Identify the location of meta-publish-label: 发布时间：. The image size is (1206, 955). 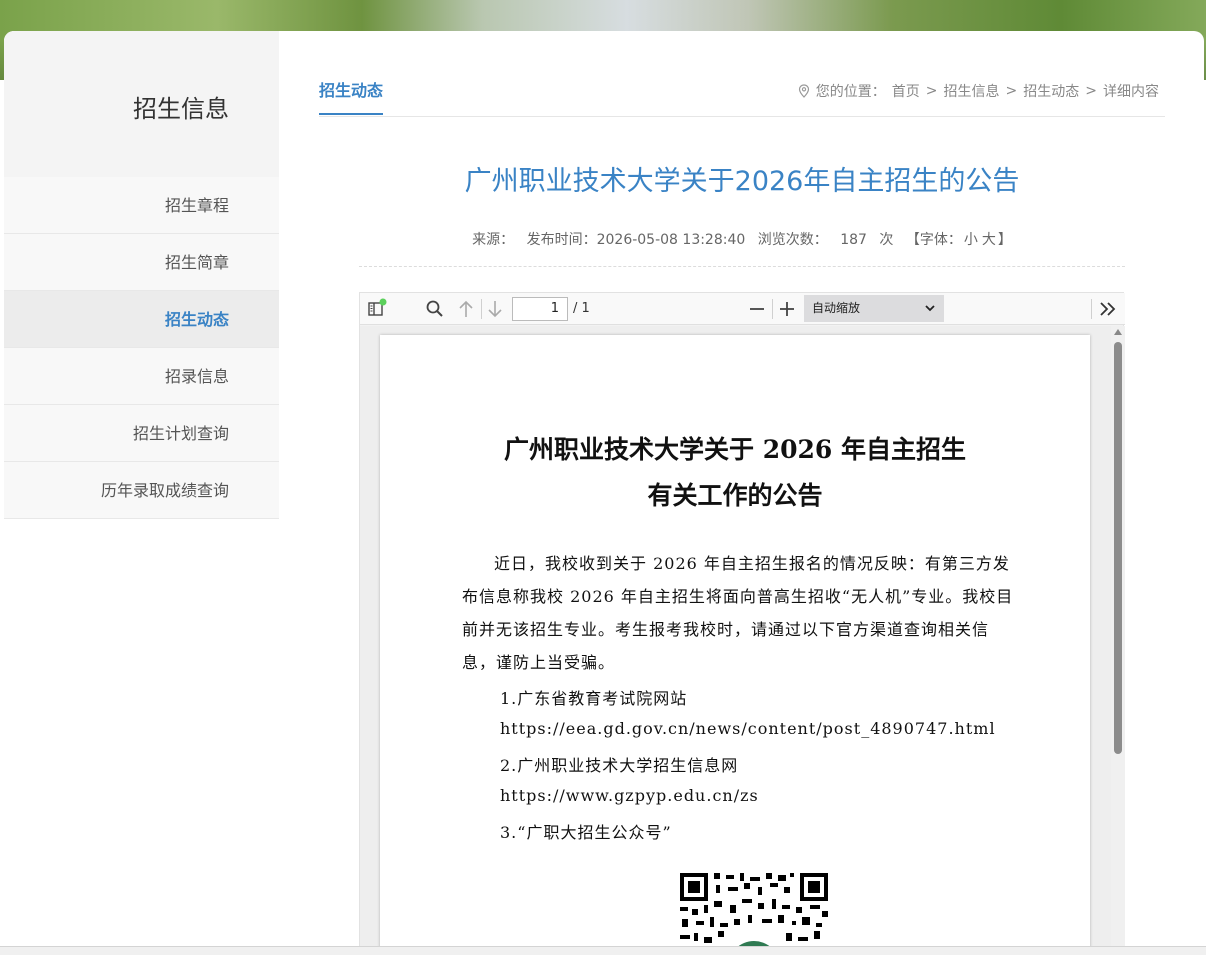
(561, 240).